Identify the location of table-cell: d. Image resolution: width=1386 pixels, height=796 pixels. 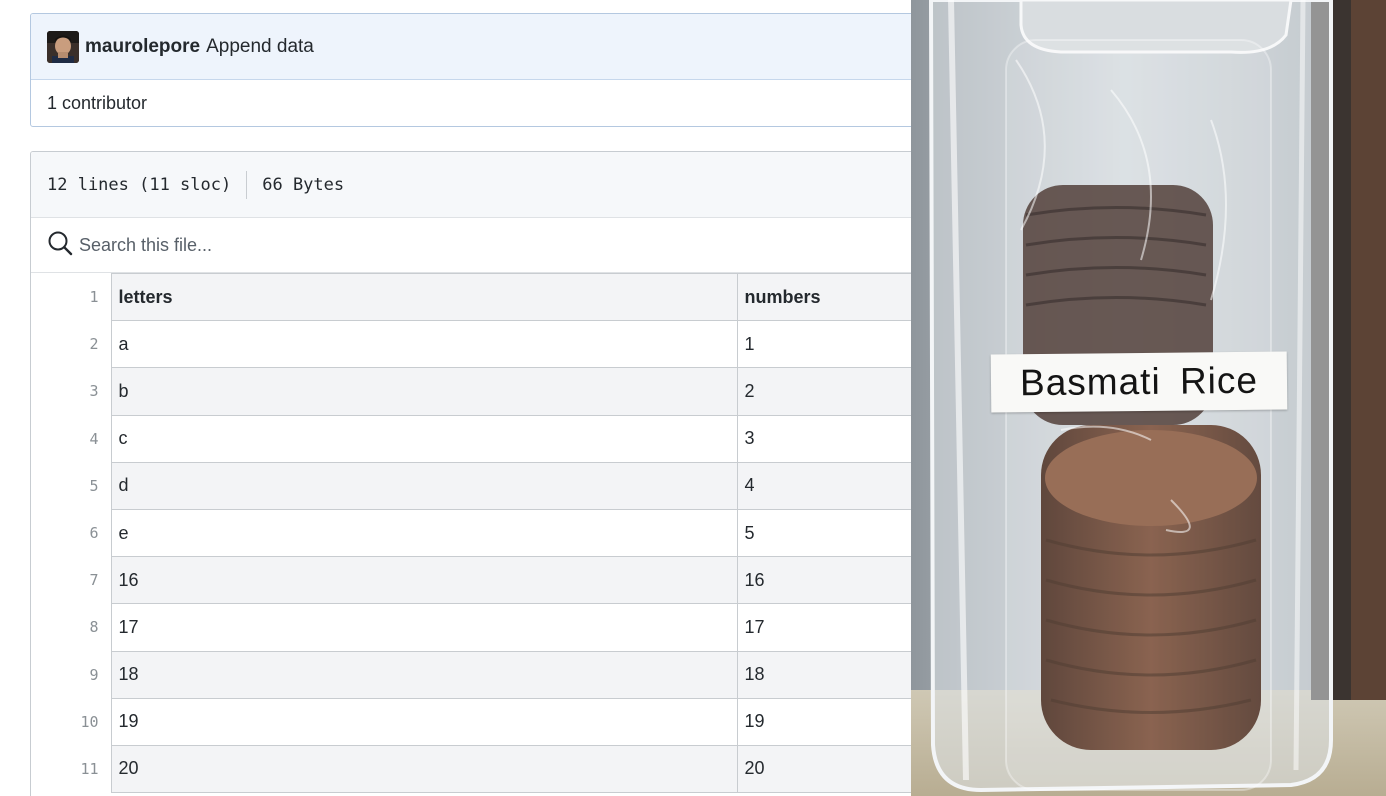
(424, 485).